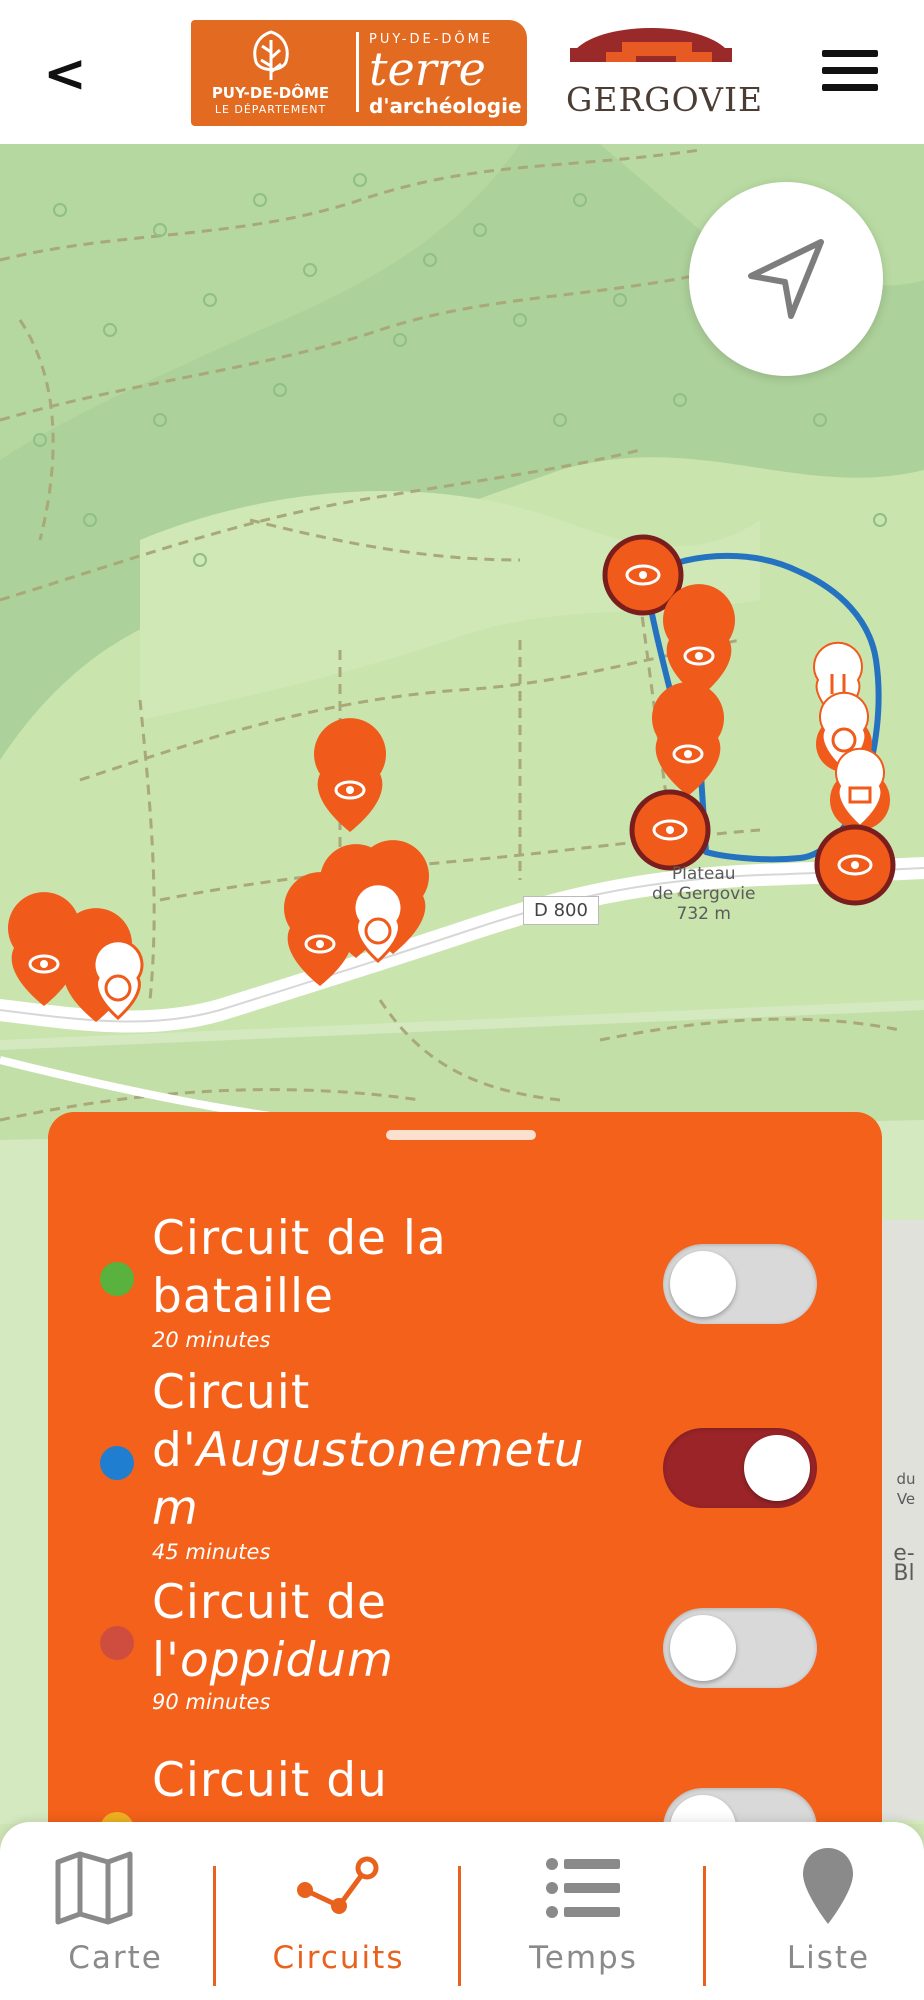  What do you see at coordinates (427, 69) in the screenshot?
I see `brand-name: terre` at bounding box center [427, 69].